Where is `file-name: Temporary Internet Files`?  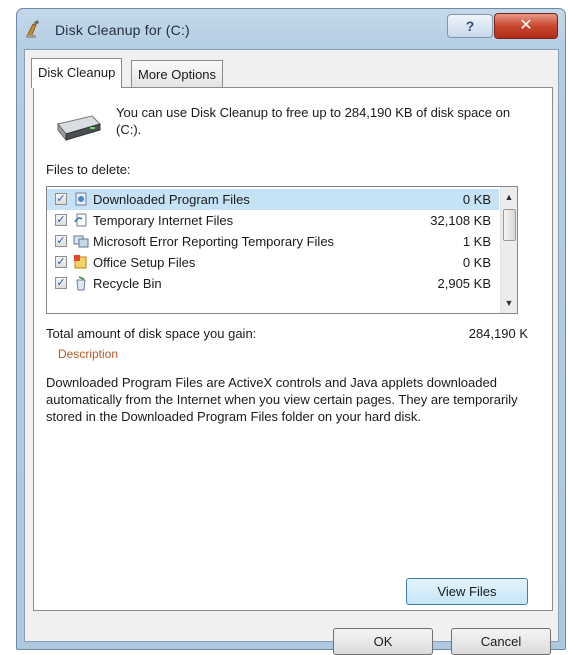 file-name: Temporary Internet Files is located at coordinates (163, 220).